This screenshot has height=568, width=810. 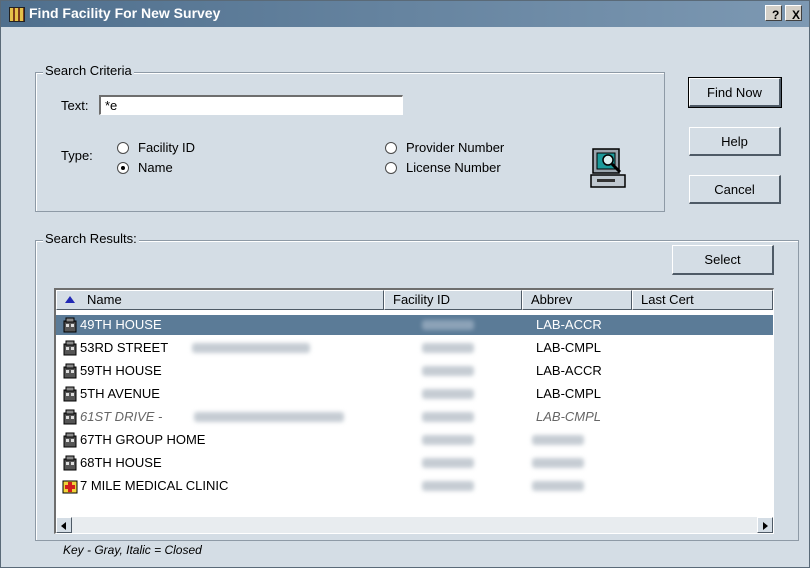 I want to click on radio-facility-id: Facility ID, so click(x=156, y=147).